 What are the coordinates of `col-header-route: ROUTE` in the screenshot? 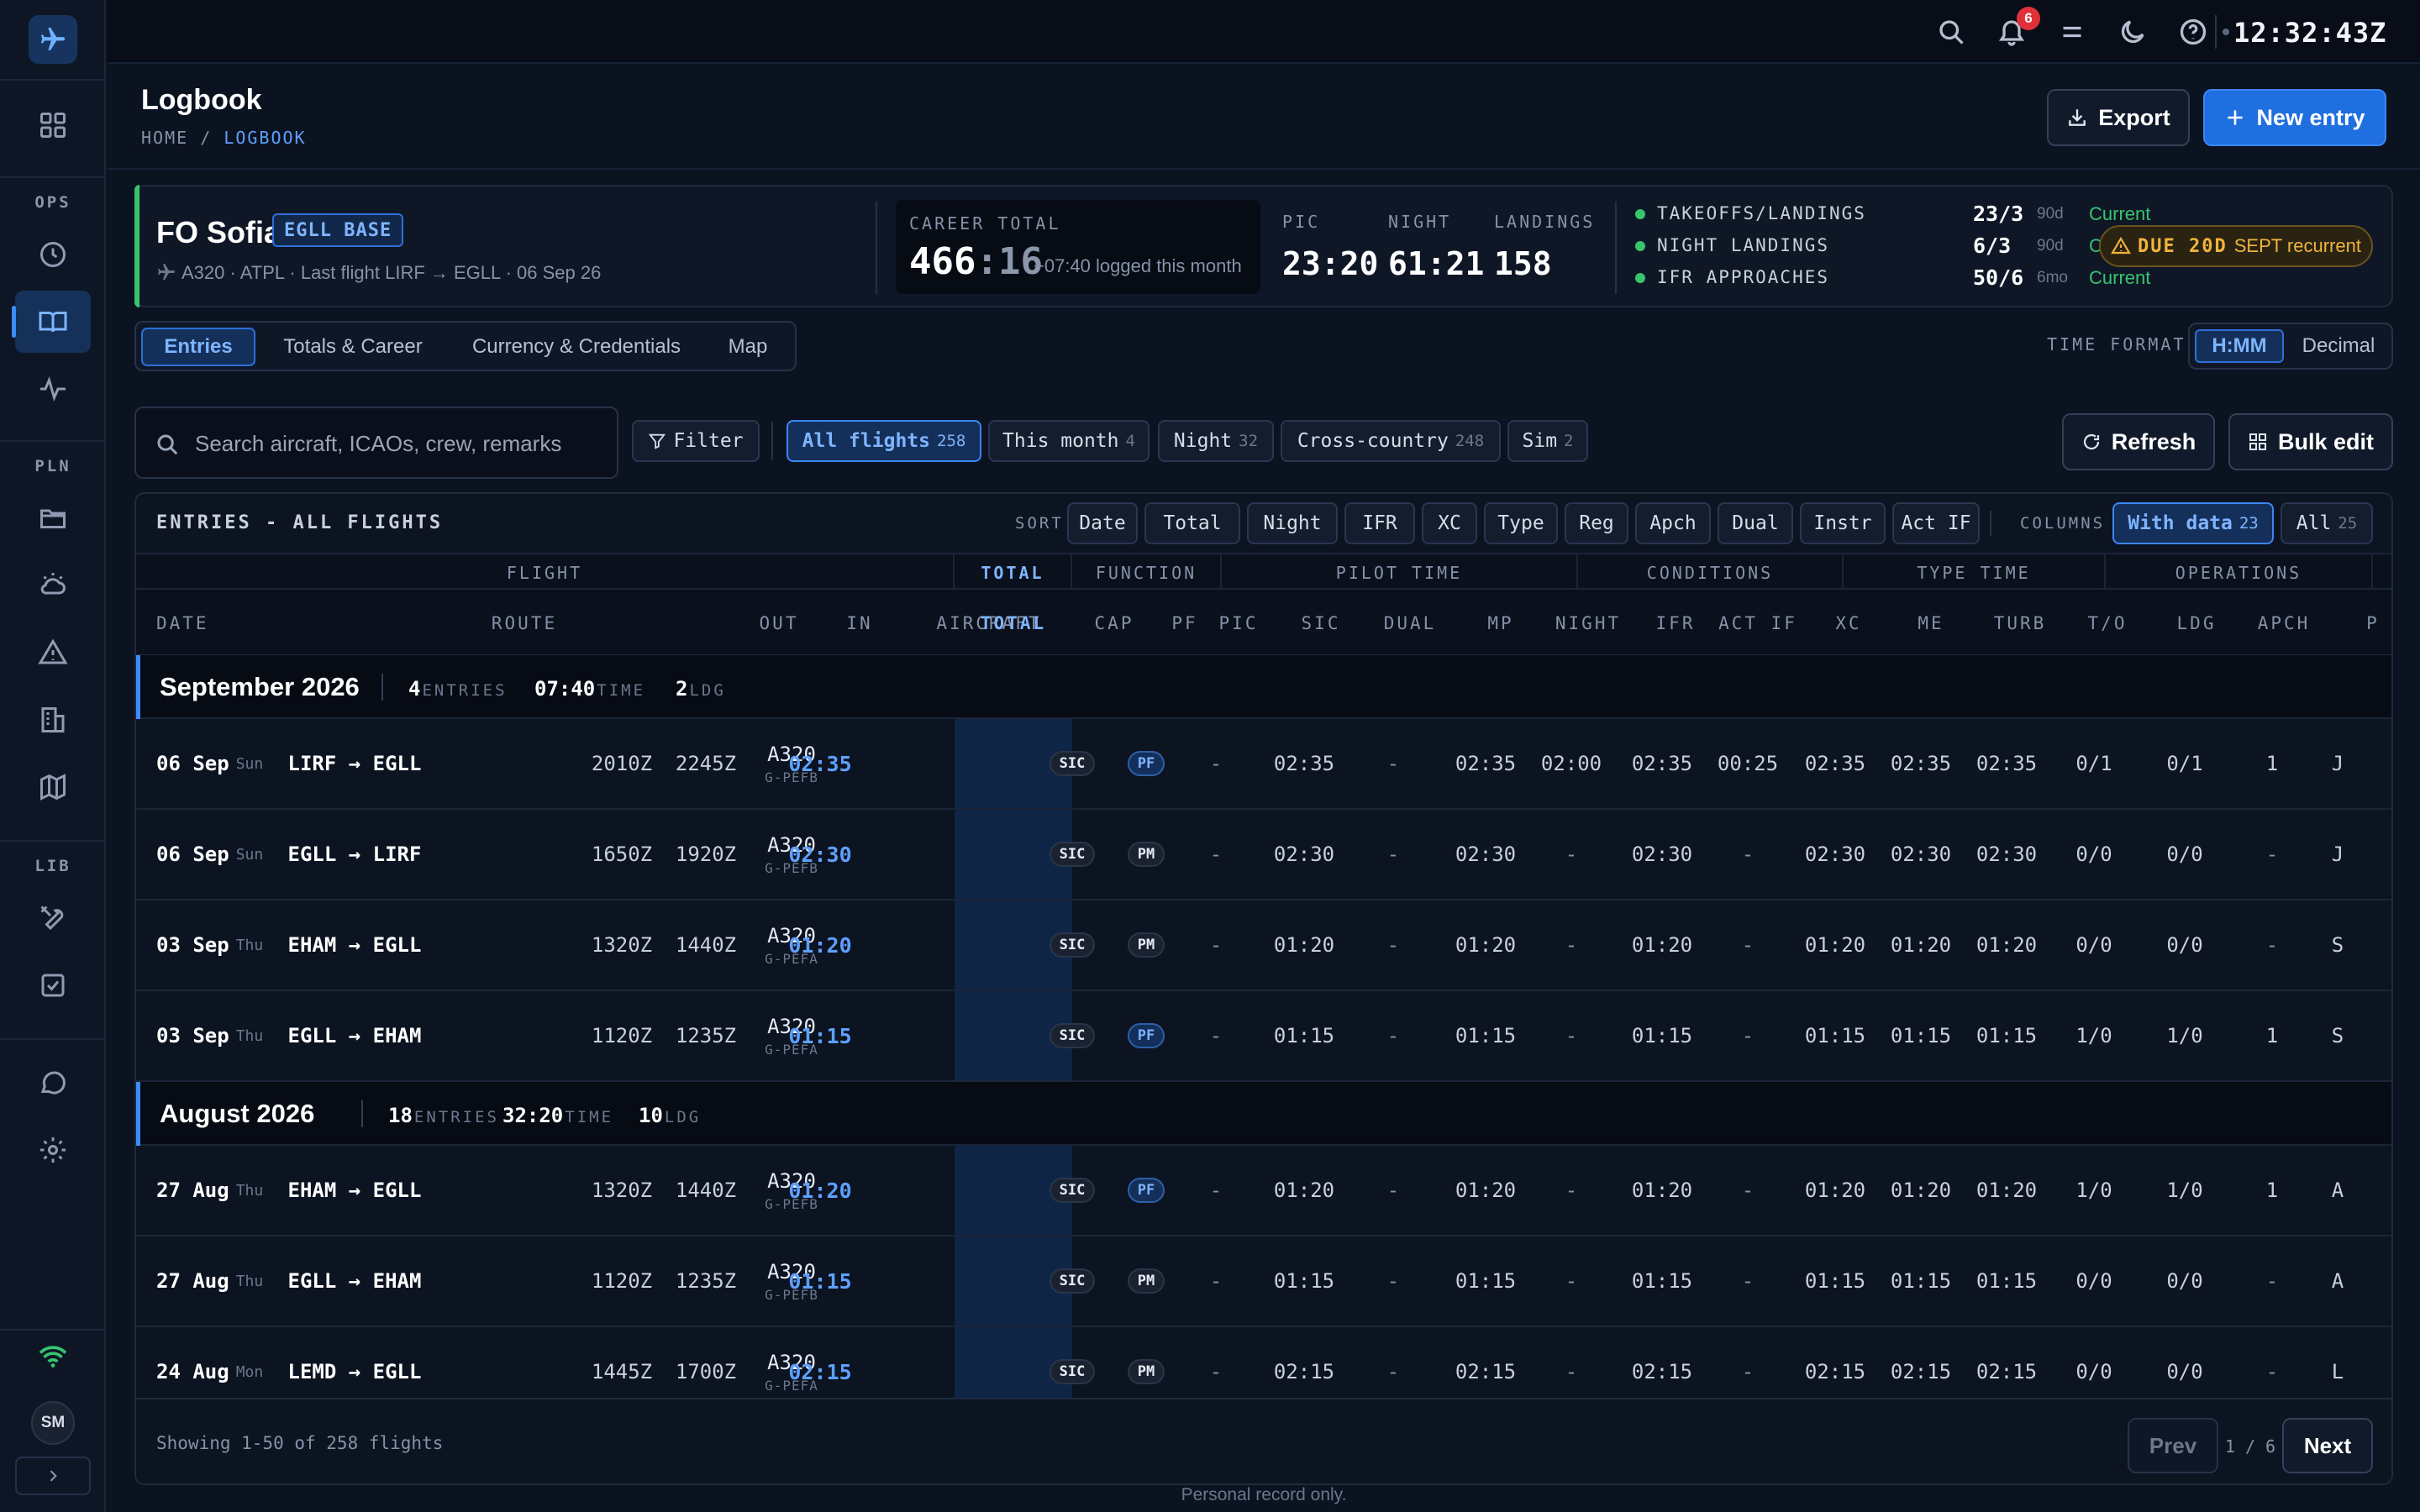 It's located at (524, 623).